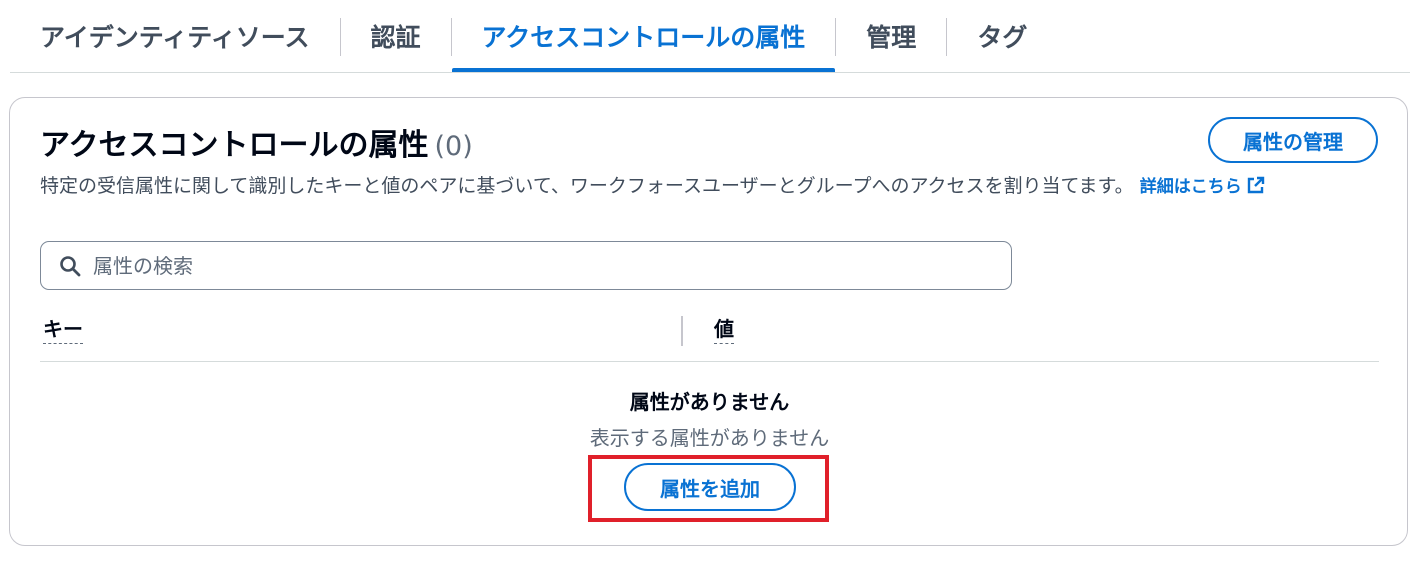 This screenshot has width=1422, height=564. Describe the element at coordinates (70, 266) in the screenshot. I see `search-icon` at that location.